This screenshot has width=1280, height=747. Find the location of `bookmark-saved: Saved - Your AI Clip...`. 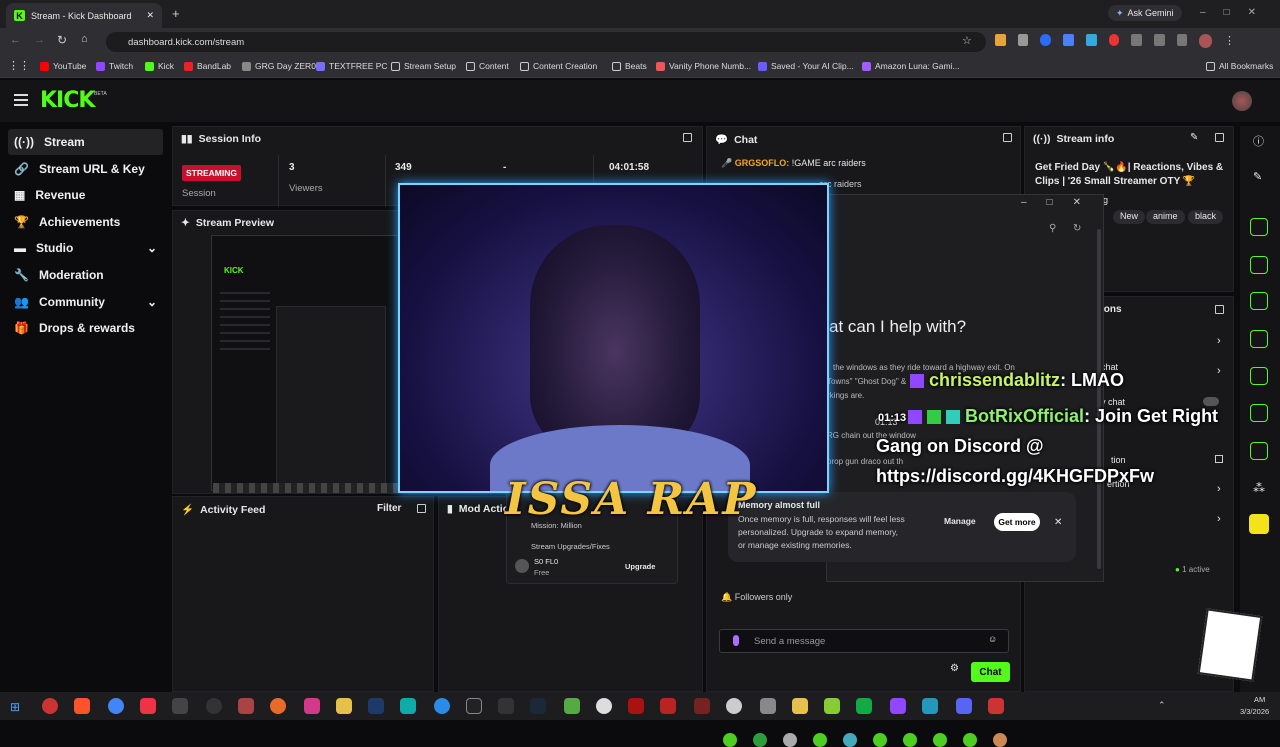

bookmark-saved: Saved - Your AI Clip... is located at coordinates (806, 66).